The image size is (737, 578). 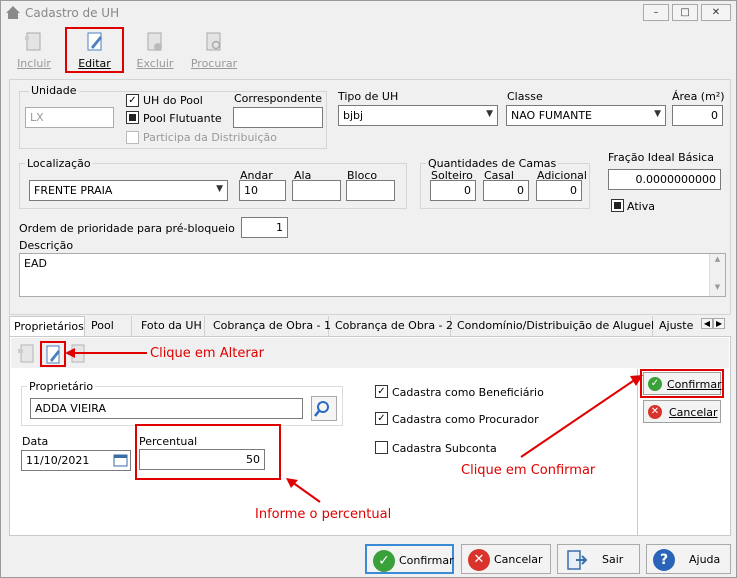 What do you see at coordinates (173, 100) in the screenshot?
I see `uh-pool-label: UH do Pool` at bounding box center [173, 100].